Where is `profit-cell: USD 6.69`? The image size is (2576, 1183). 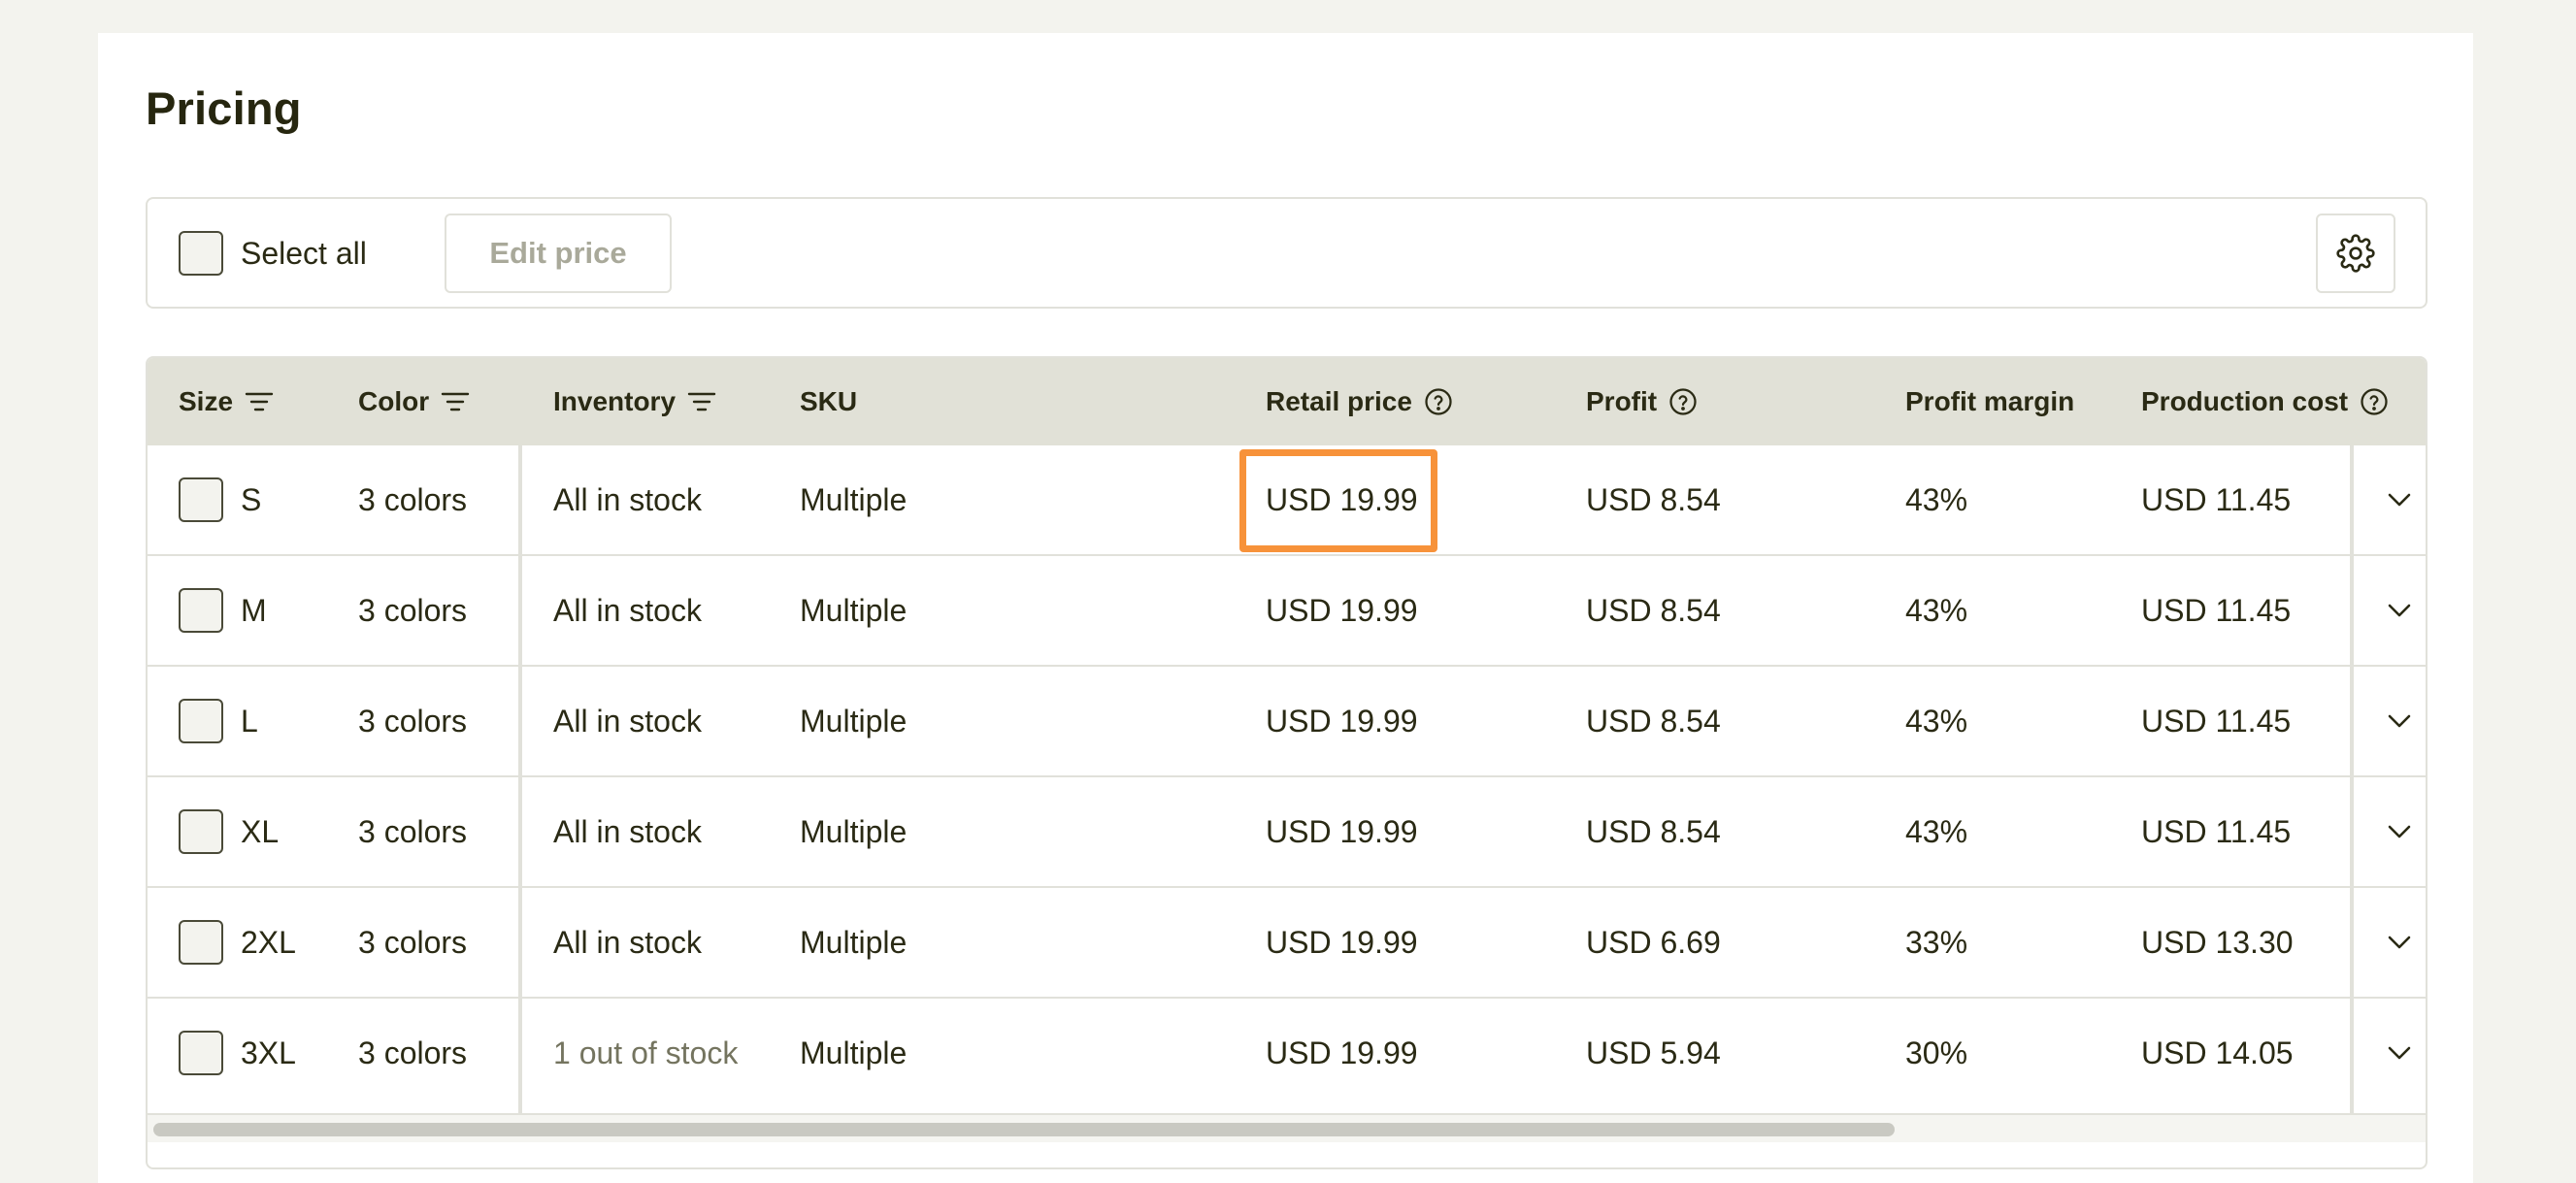 profit-cell: USD 6.69 is located at coordinates (1653, 942).